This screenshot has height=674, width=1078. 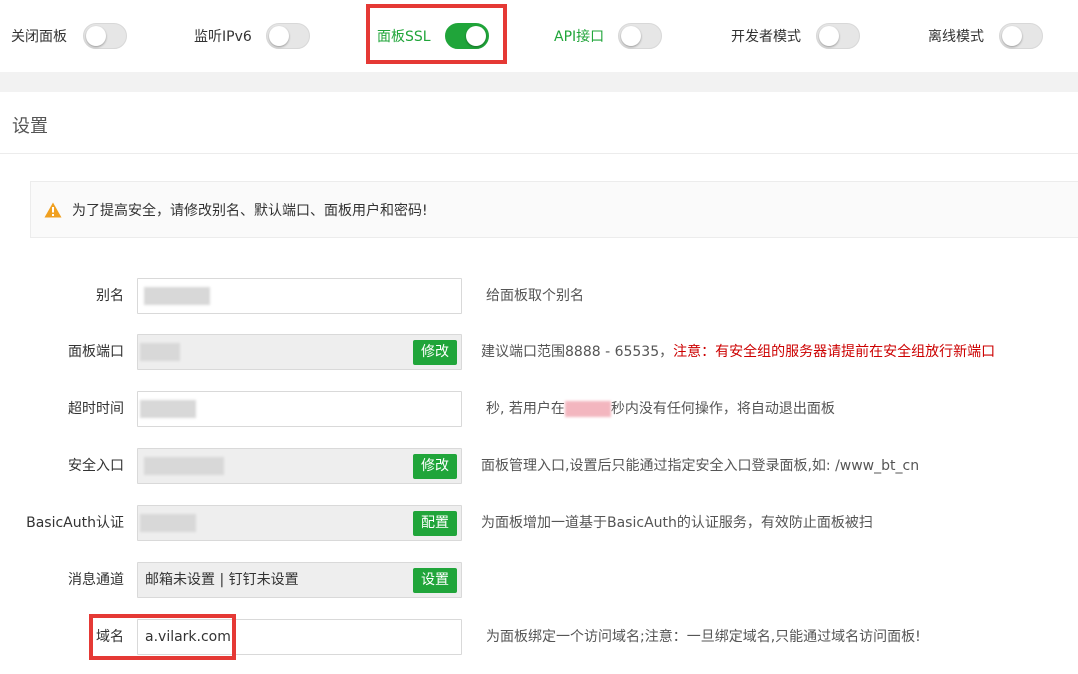 I want to click on toggle-label: 监听IPv6, so click(x=223, y=37).